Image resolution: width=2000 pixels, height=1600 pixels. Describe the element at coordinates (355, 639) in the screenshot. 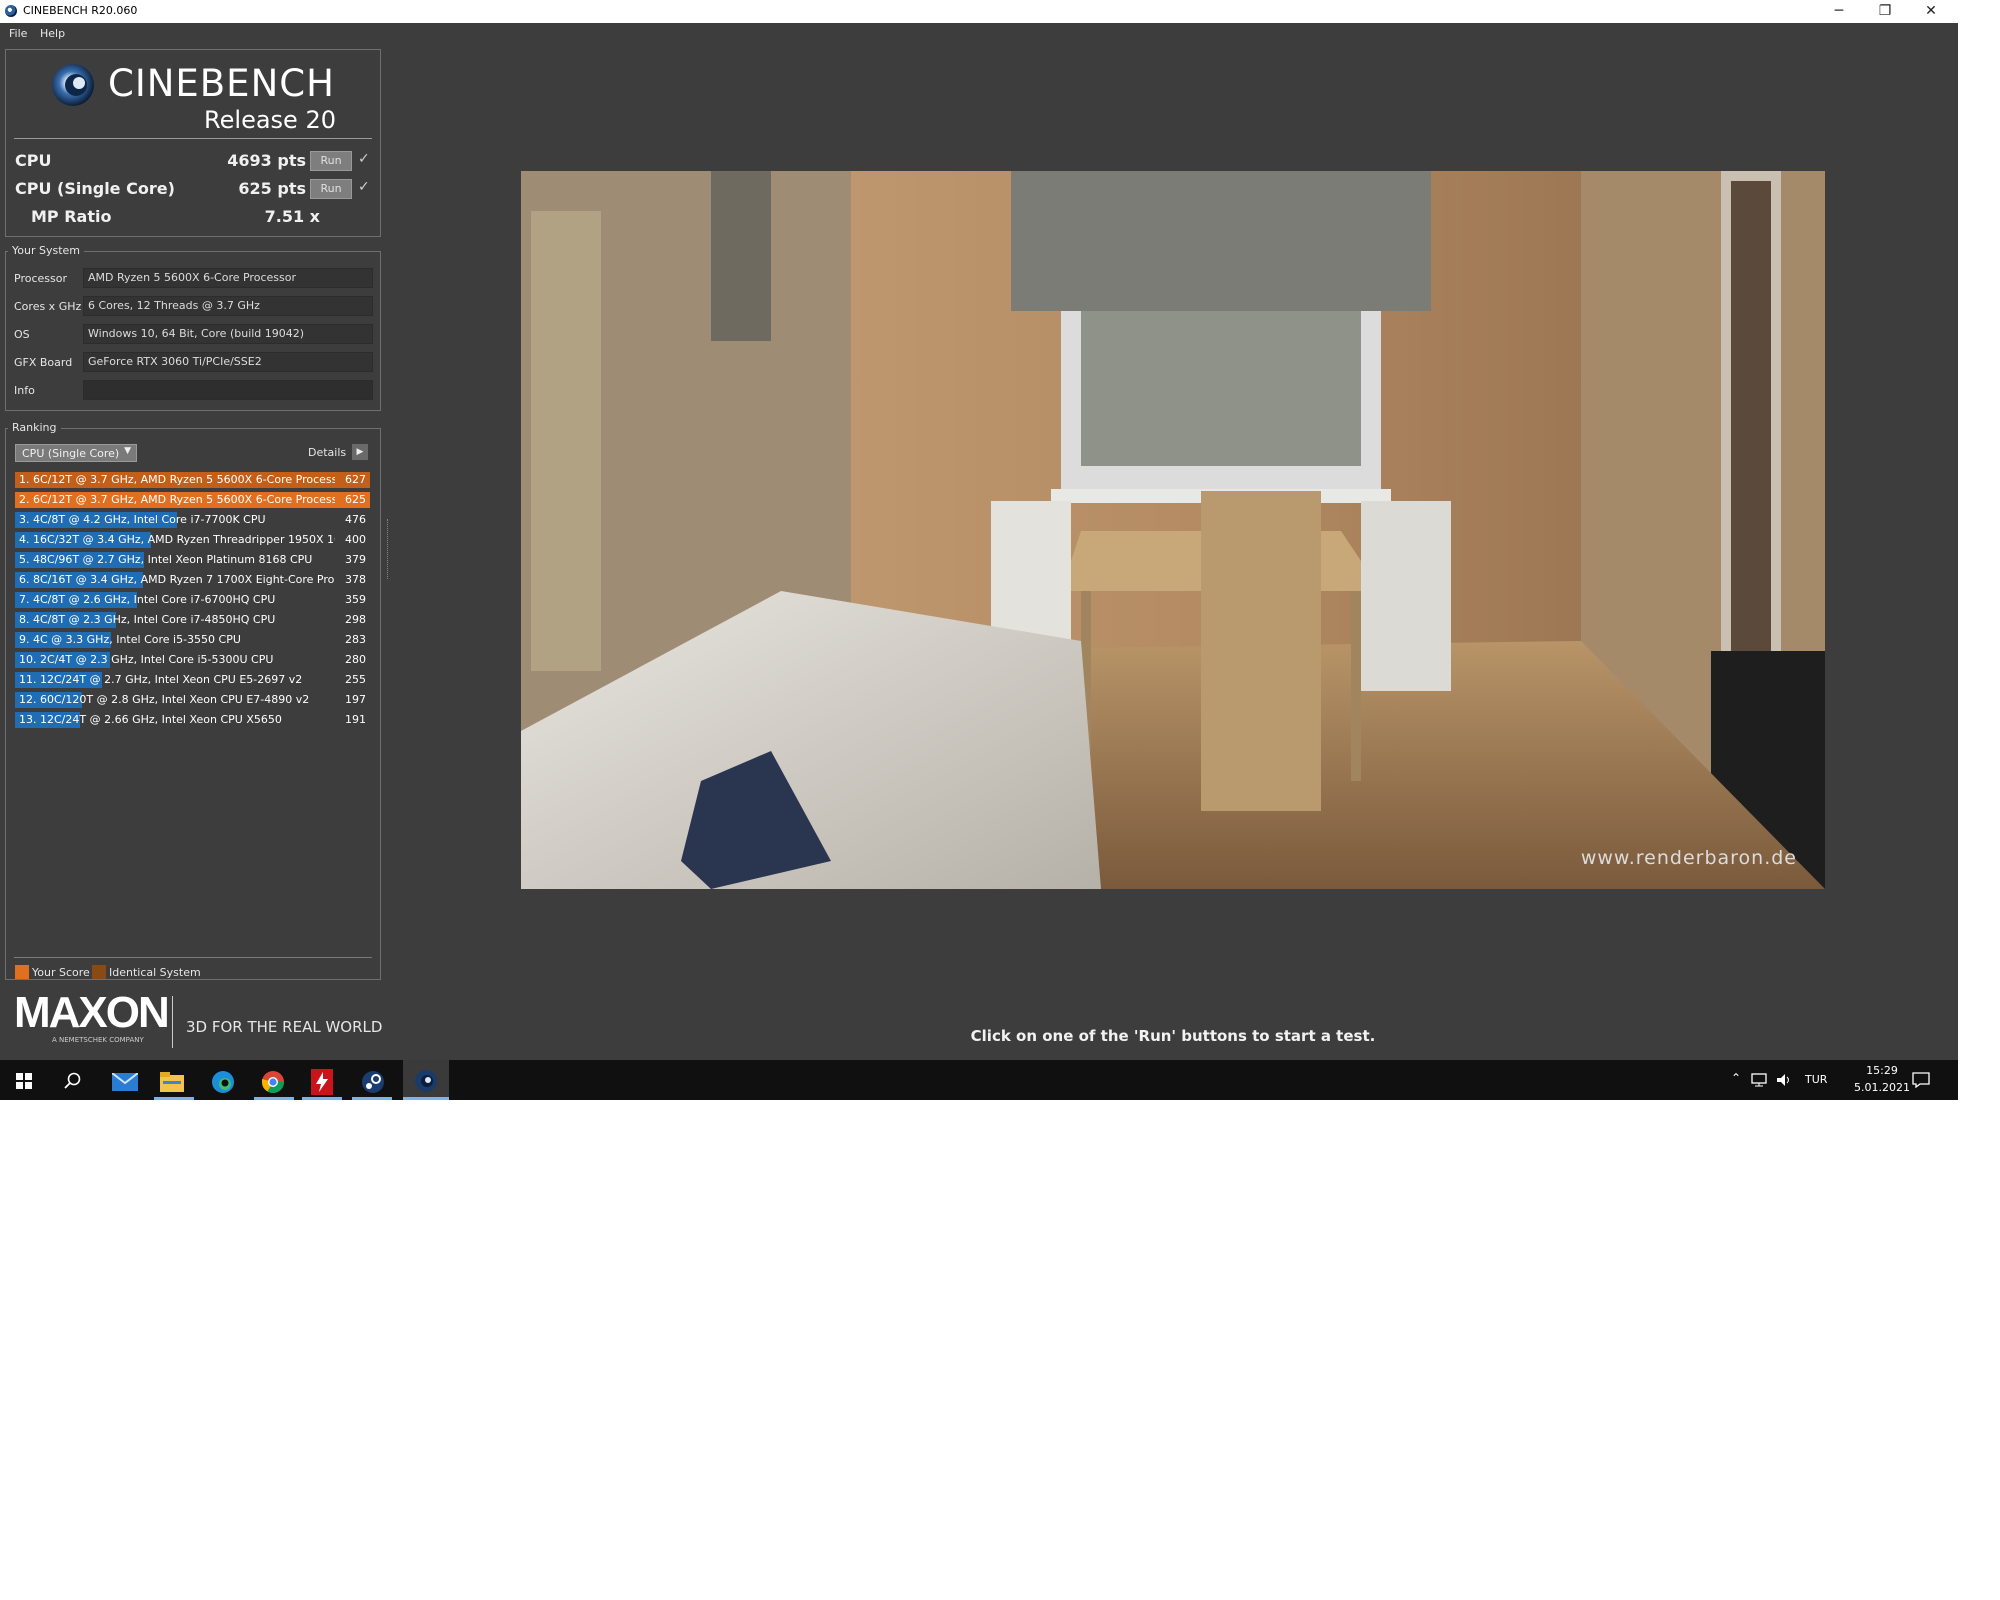

I see `ranking-row-score: 283` at that location.